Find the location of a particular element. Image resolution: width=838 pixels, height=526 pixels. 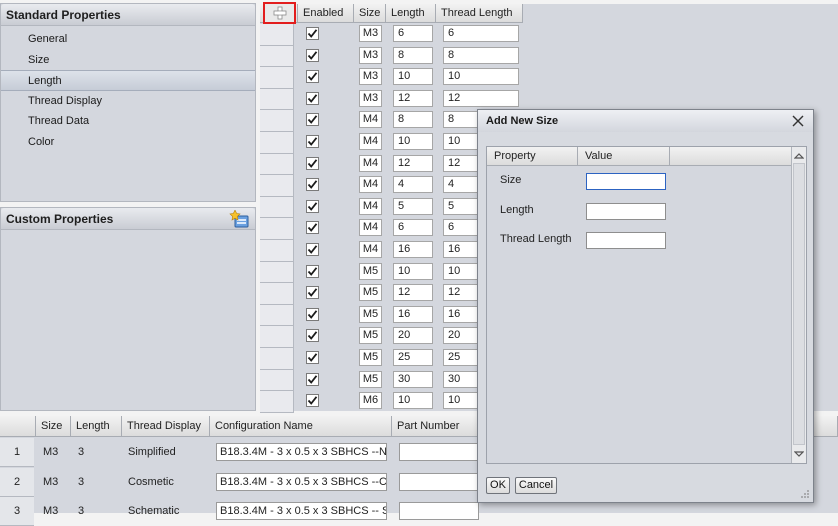

scrollbar-thumb is located at coordinates (799, 304).